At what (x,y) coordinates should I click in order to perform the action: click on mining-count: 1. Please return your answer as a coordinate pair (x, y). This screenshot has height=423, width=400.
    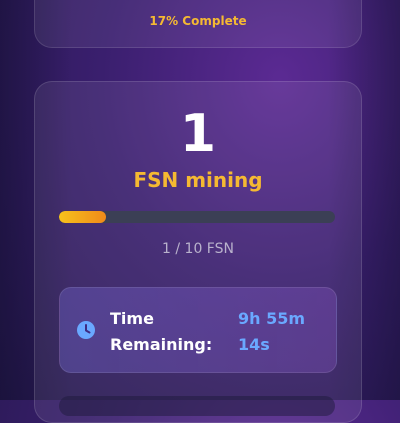
    Looking at the image, I should click on (198, 134).